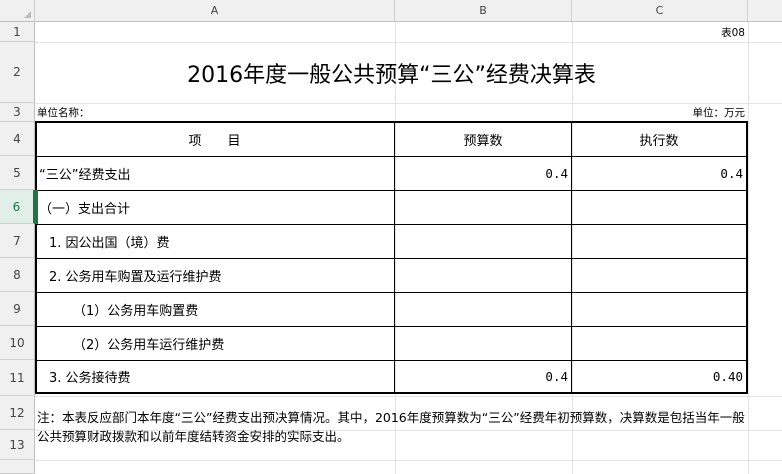  Describe the element at coordinates (17, 32) in the screenshot. I see `row-header: 1` at that location.